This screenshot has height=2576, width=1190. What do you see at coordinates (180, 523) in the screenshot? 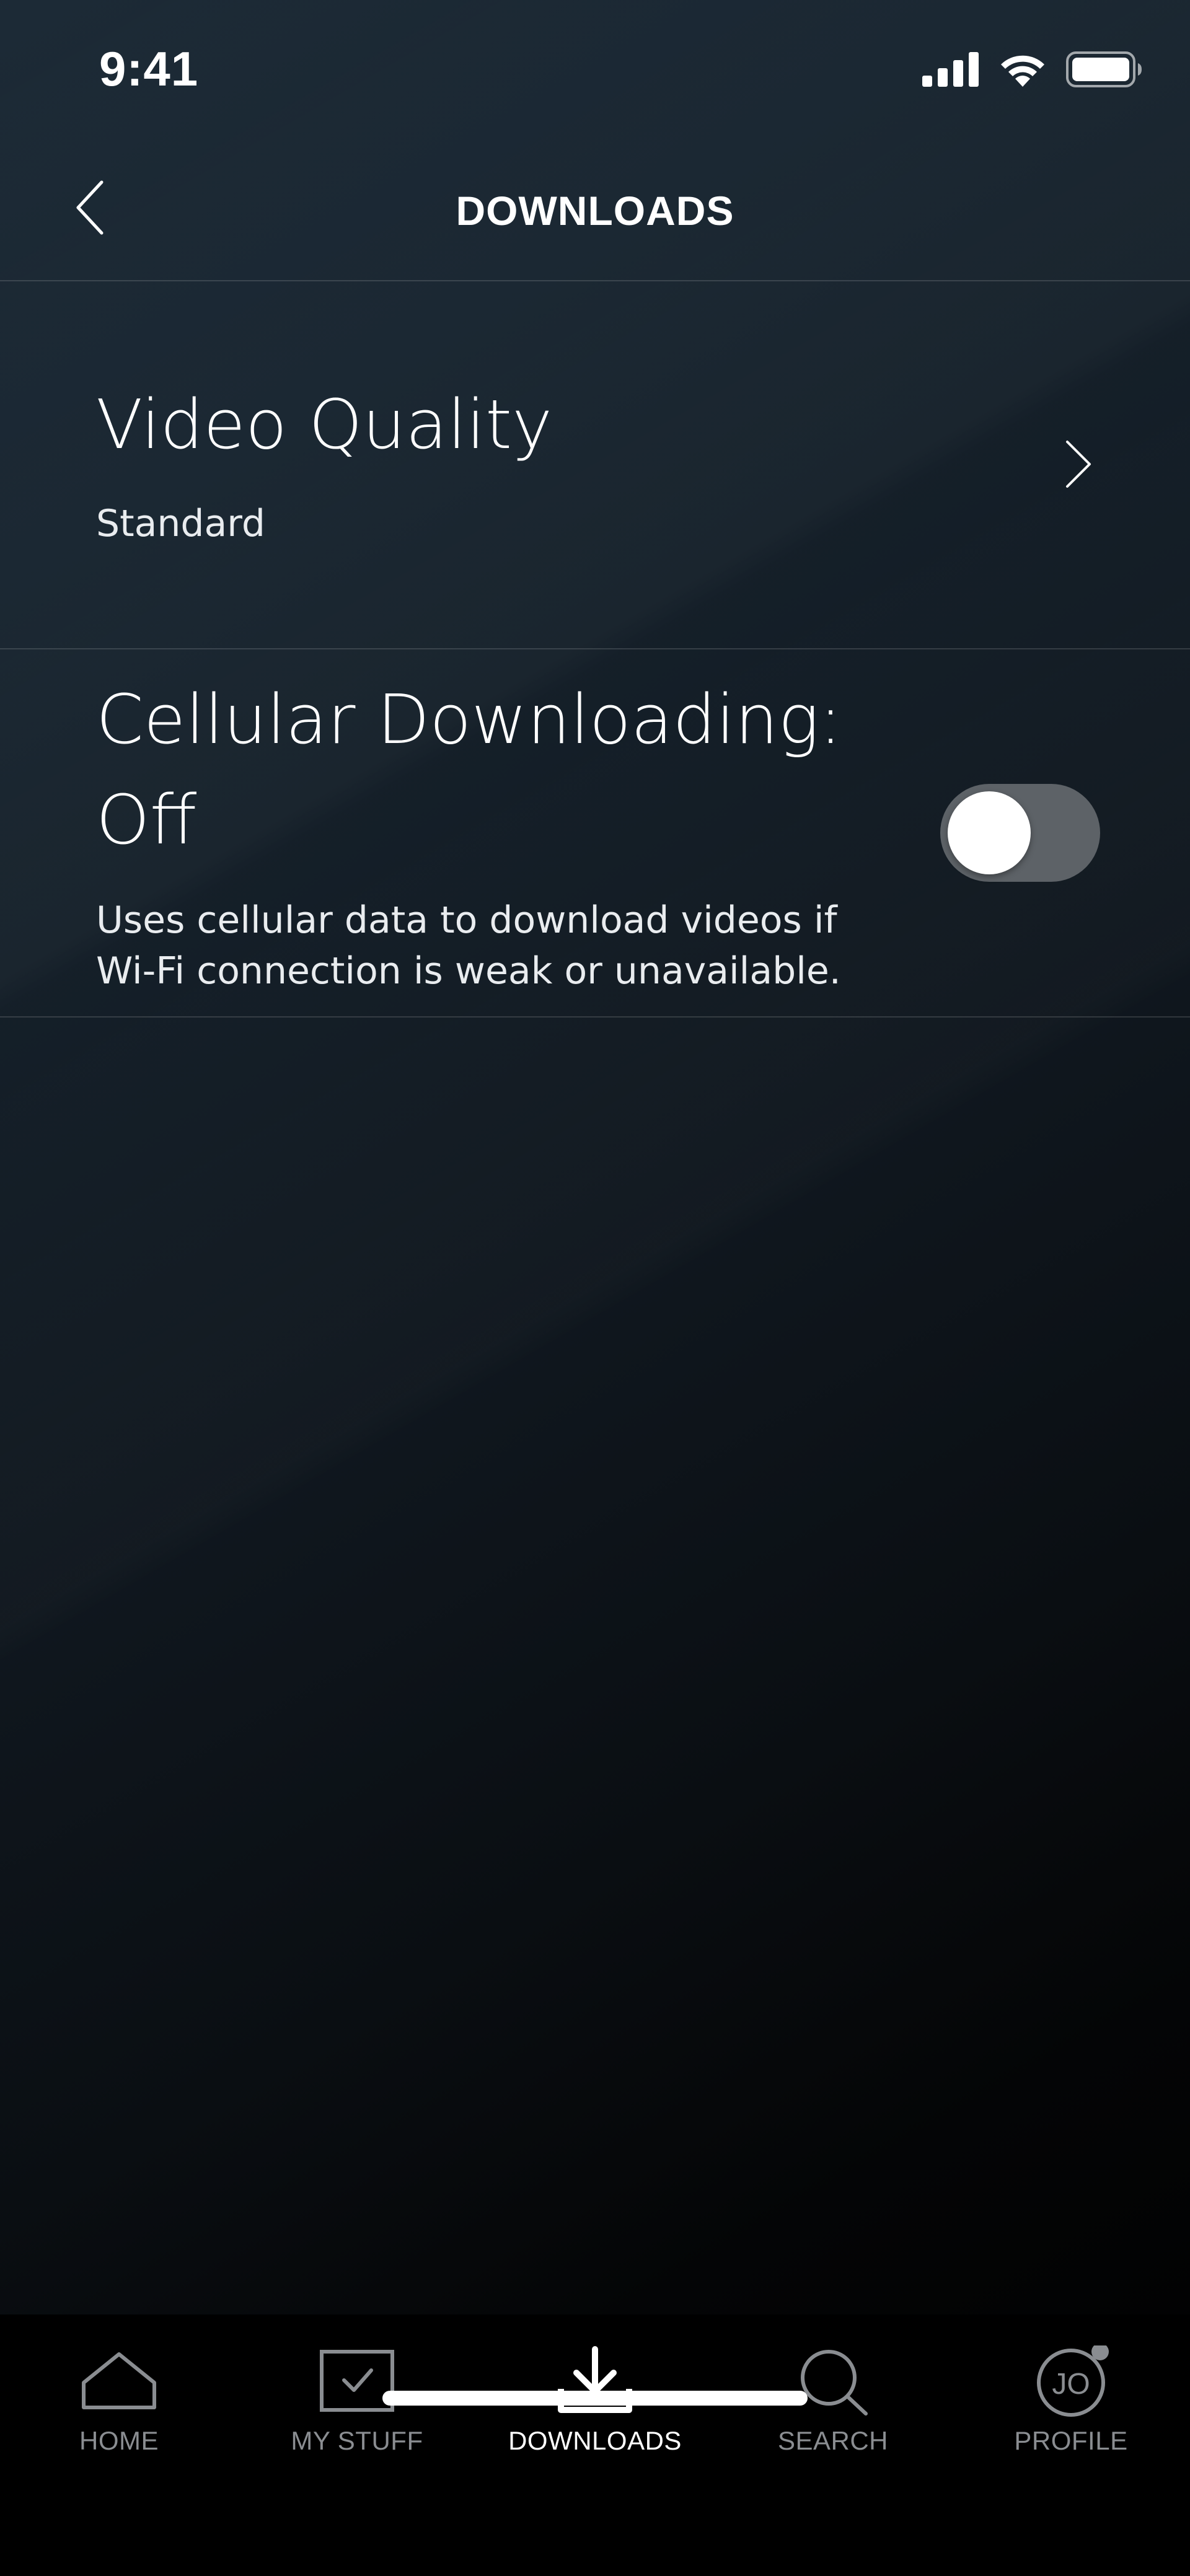
I see `video-quality-value: Standard` at bounding box center [180, 523].